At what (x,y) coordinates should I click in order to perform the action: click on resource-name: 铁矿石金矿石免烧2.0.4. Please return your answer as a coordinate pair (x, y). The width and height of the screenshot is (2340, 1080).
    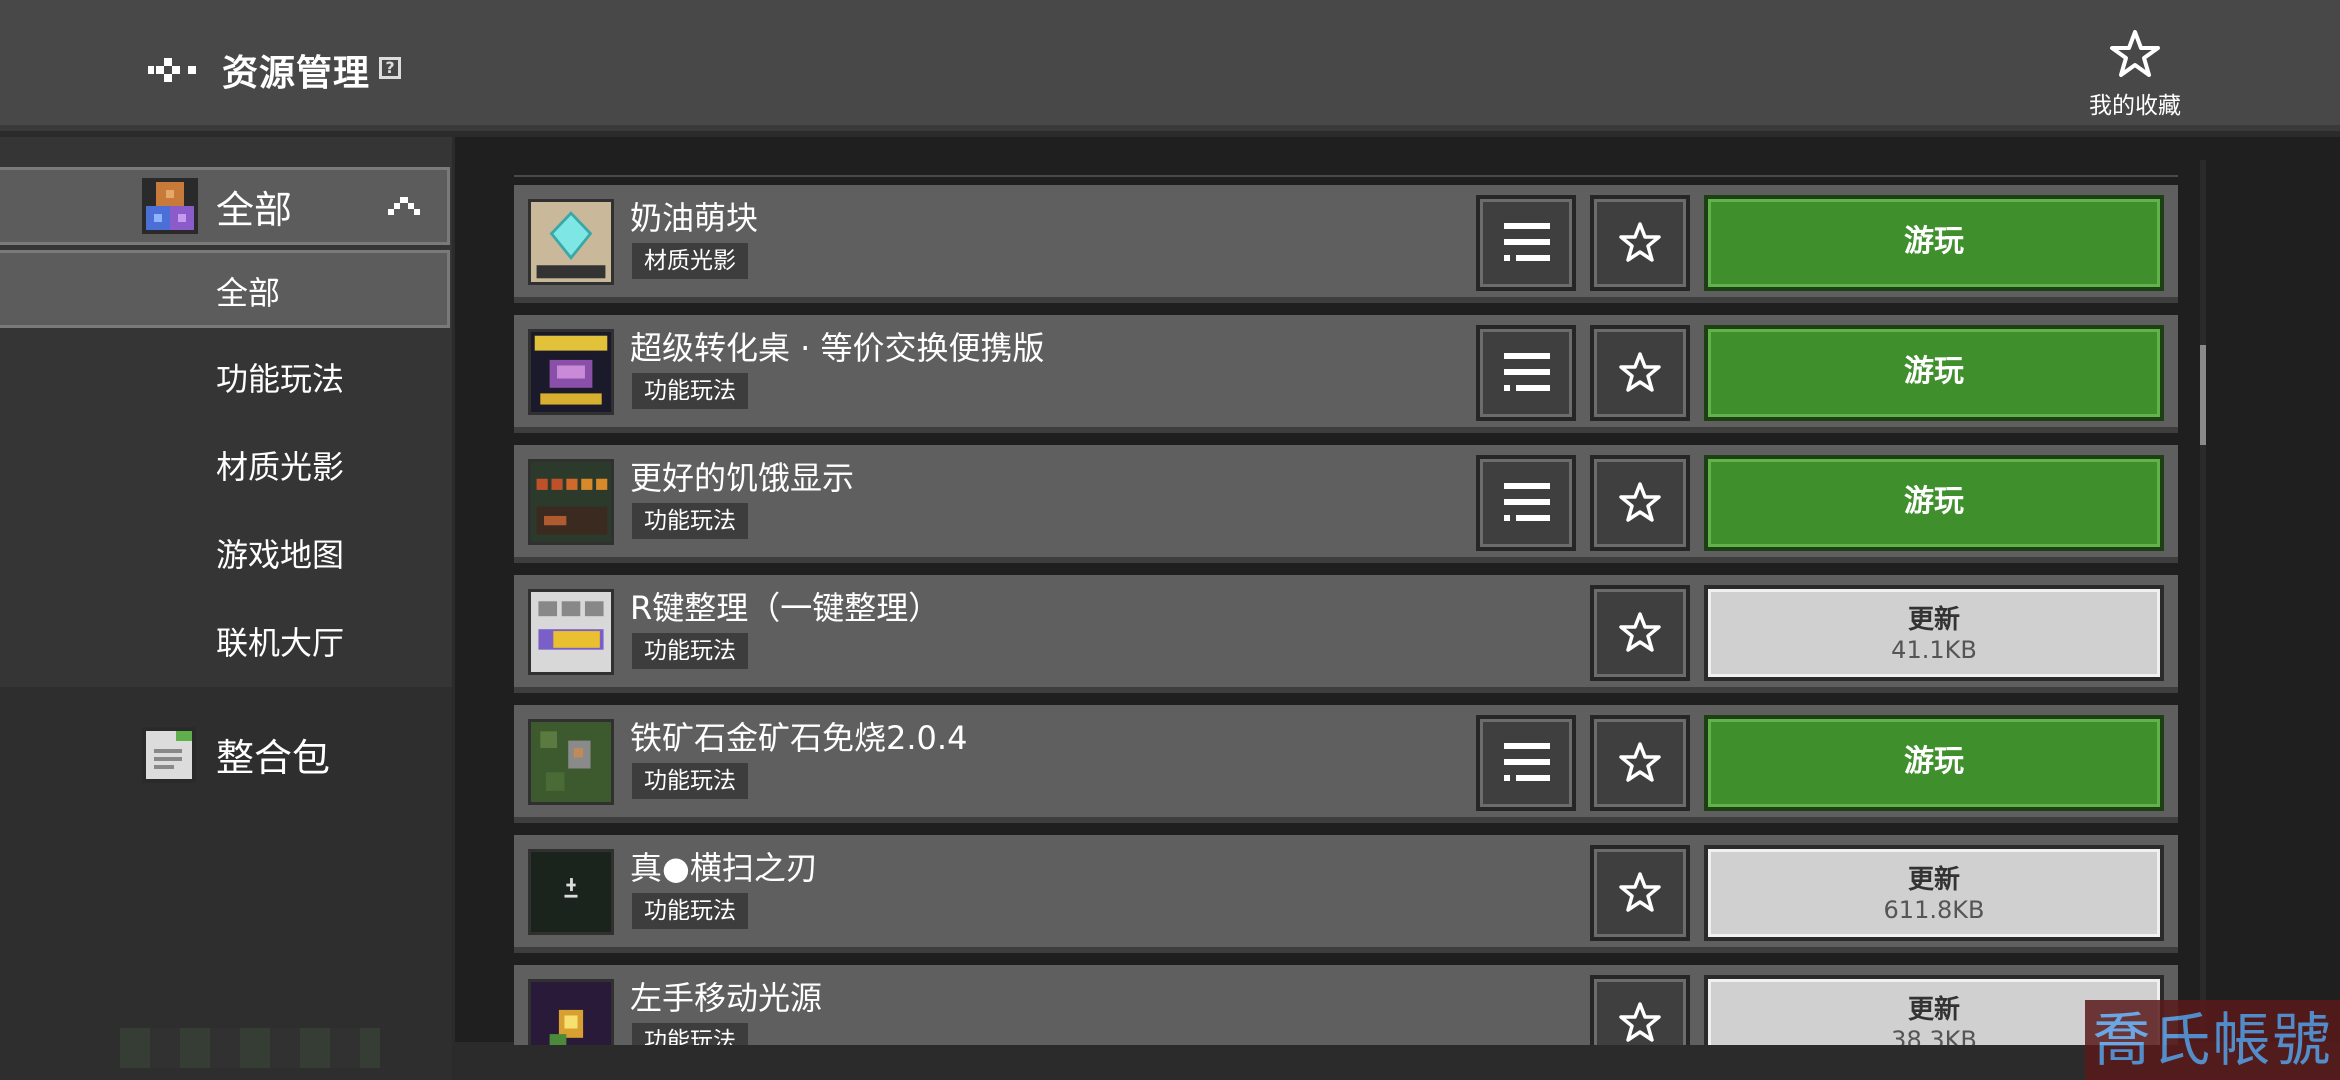
    Looking at the image, I should click on (799, 738).